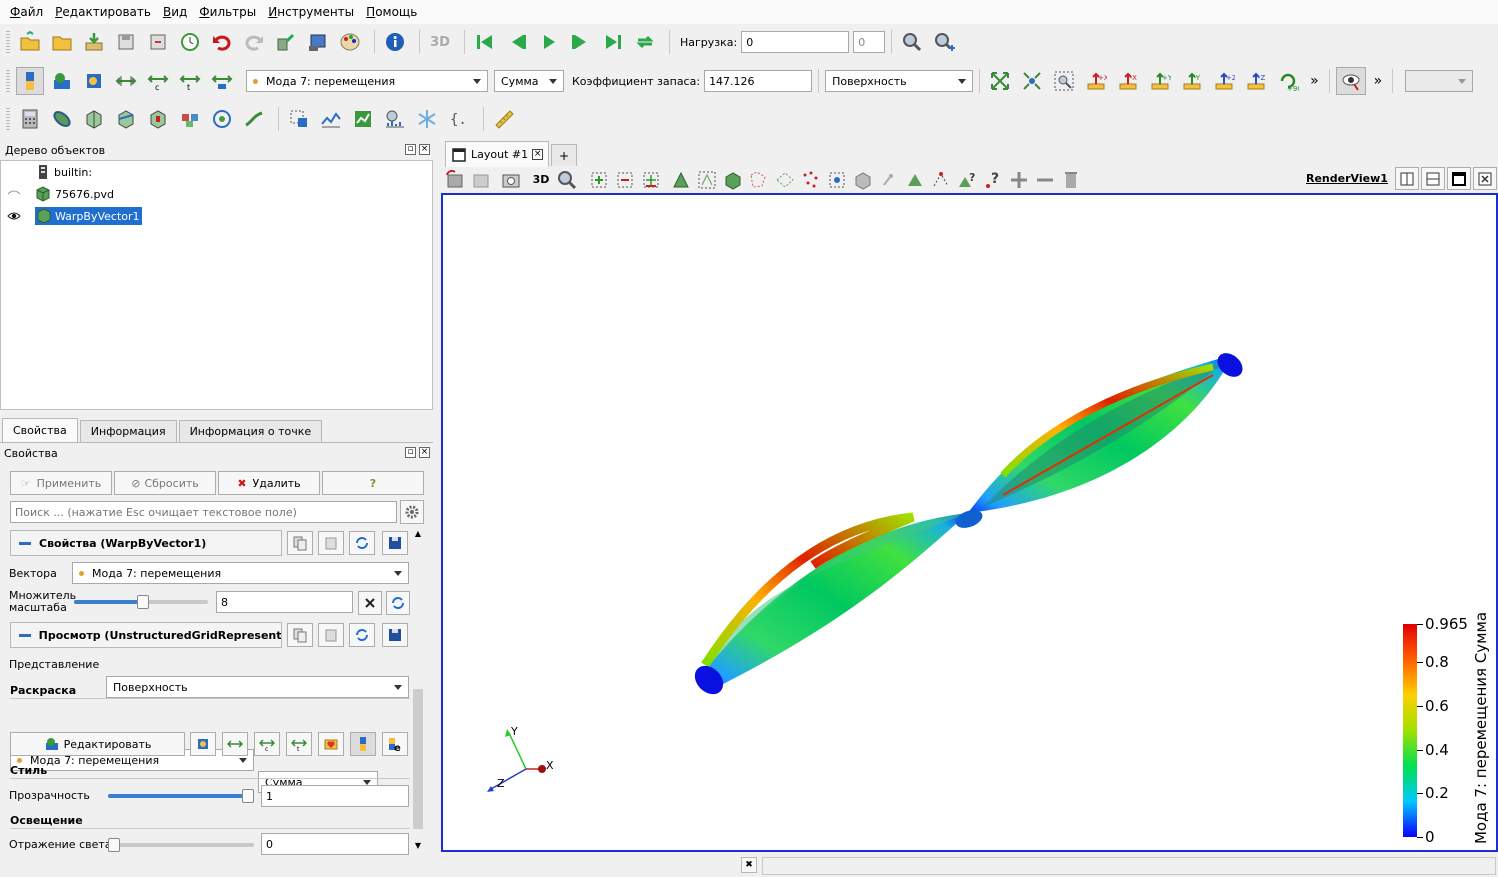  What do you see at coordinates (1019, 180) in the screenshot?
I see `add-selection-icon` at bounding box center [1019, 180].